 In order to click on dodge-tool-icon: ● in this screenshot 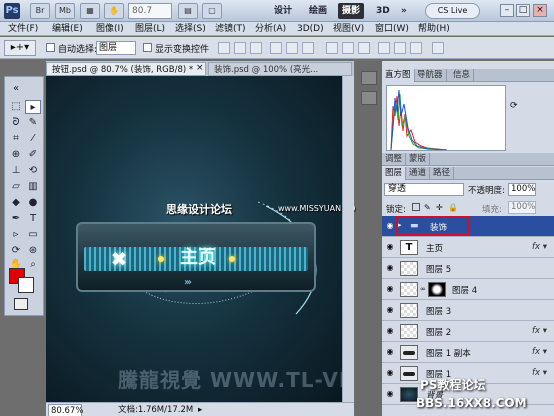, I will do `click(33, 203)`.